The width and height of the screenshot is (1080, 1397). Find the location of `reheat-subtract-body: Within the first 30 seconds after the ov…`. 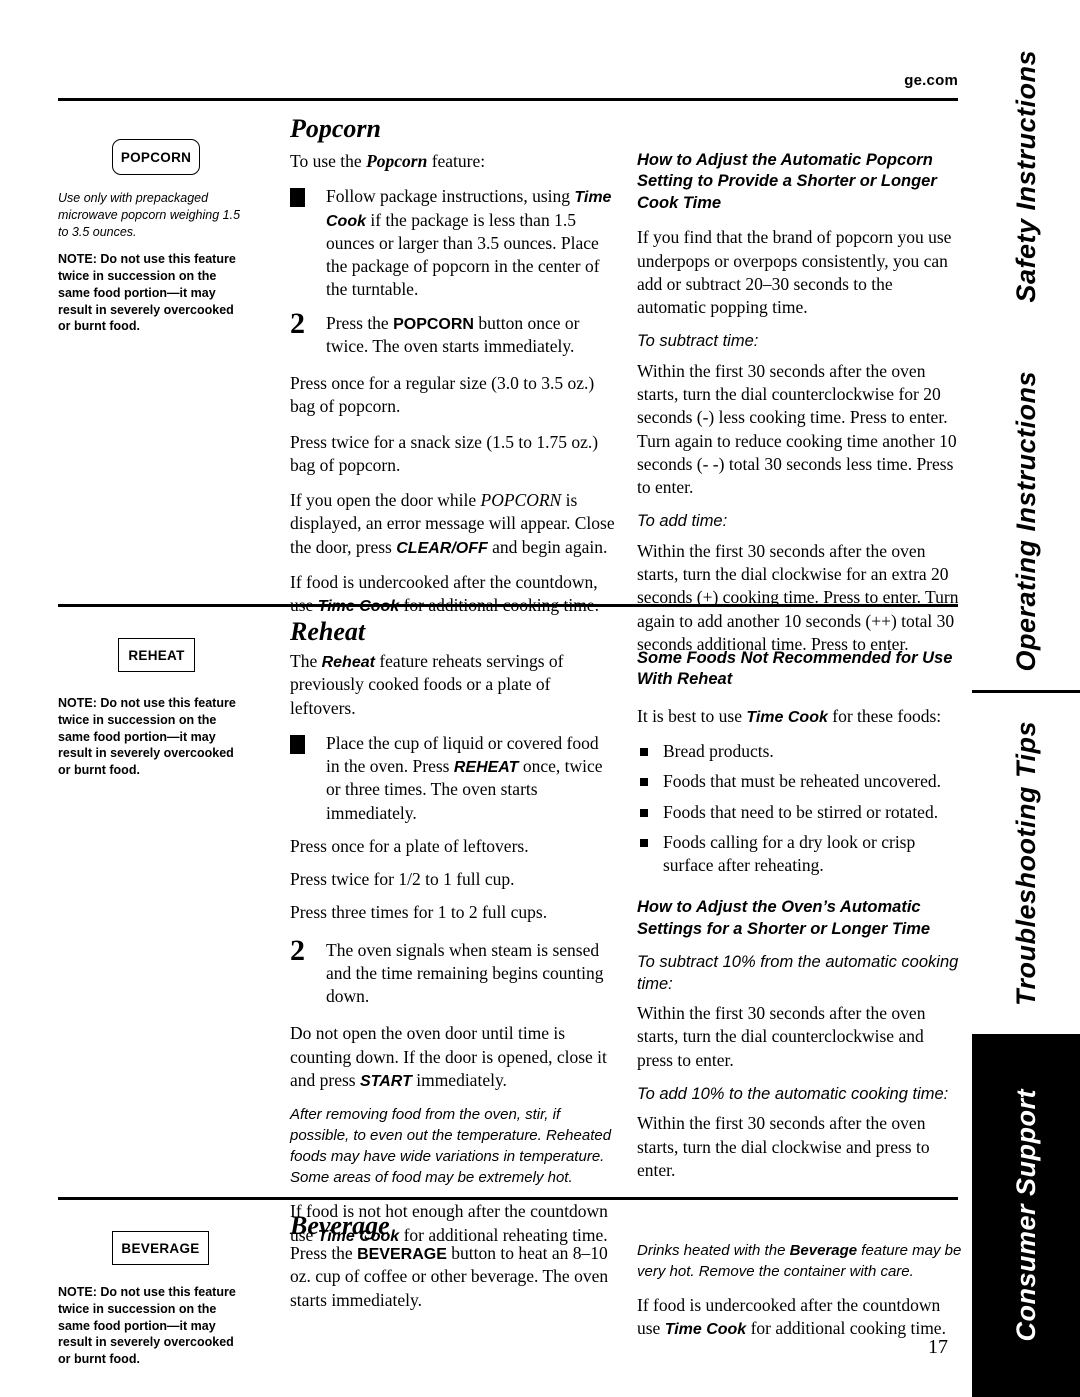

reheat-subtract-body: Within the first 30 seconds after the ov… is located at coordinates (781, 1036).